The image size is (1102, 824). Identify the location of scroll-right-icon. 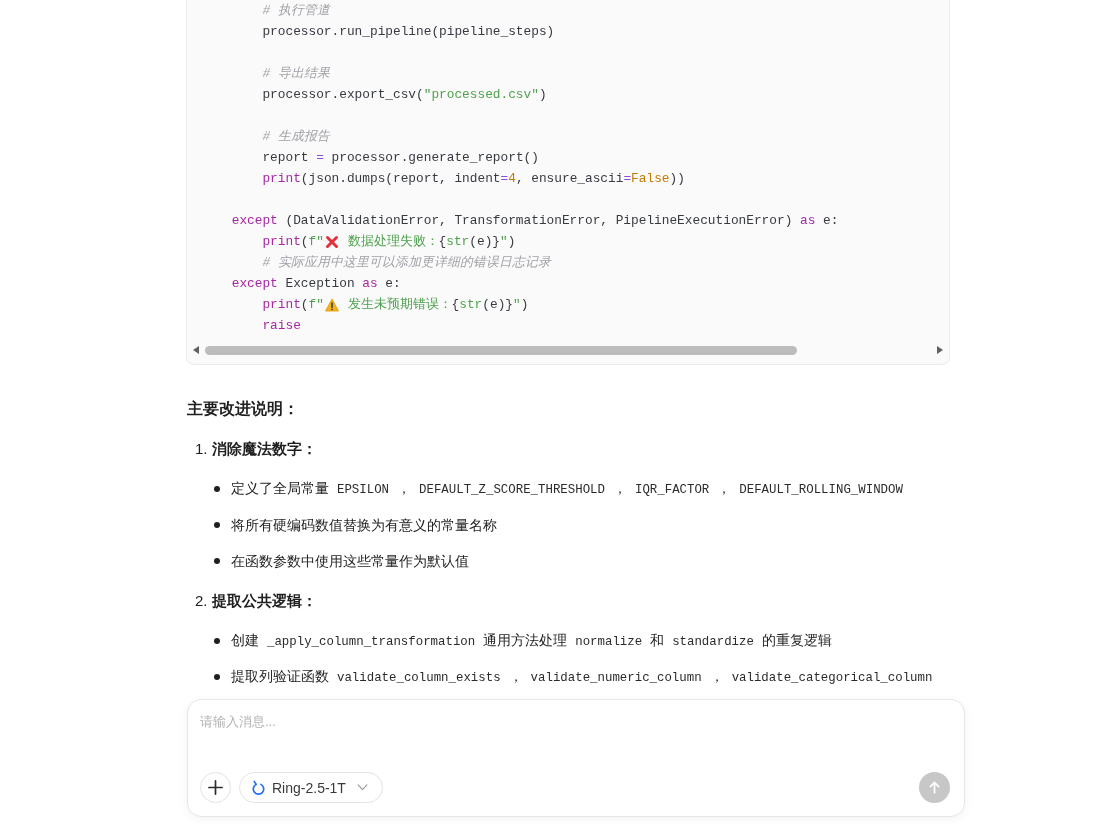
(940, 350).